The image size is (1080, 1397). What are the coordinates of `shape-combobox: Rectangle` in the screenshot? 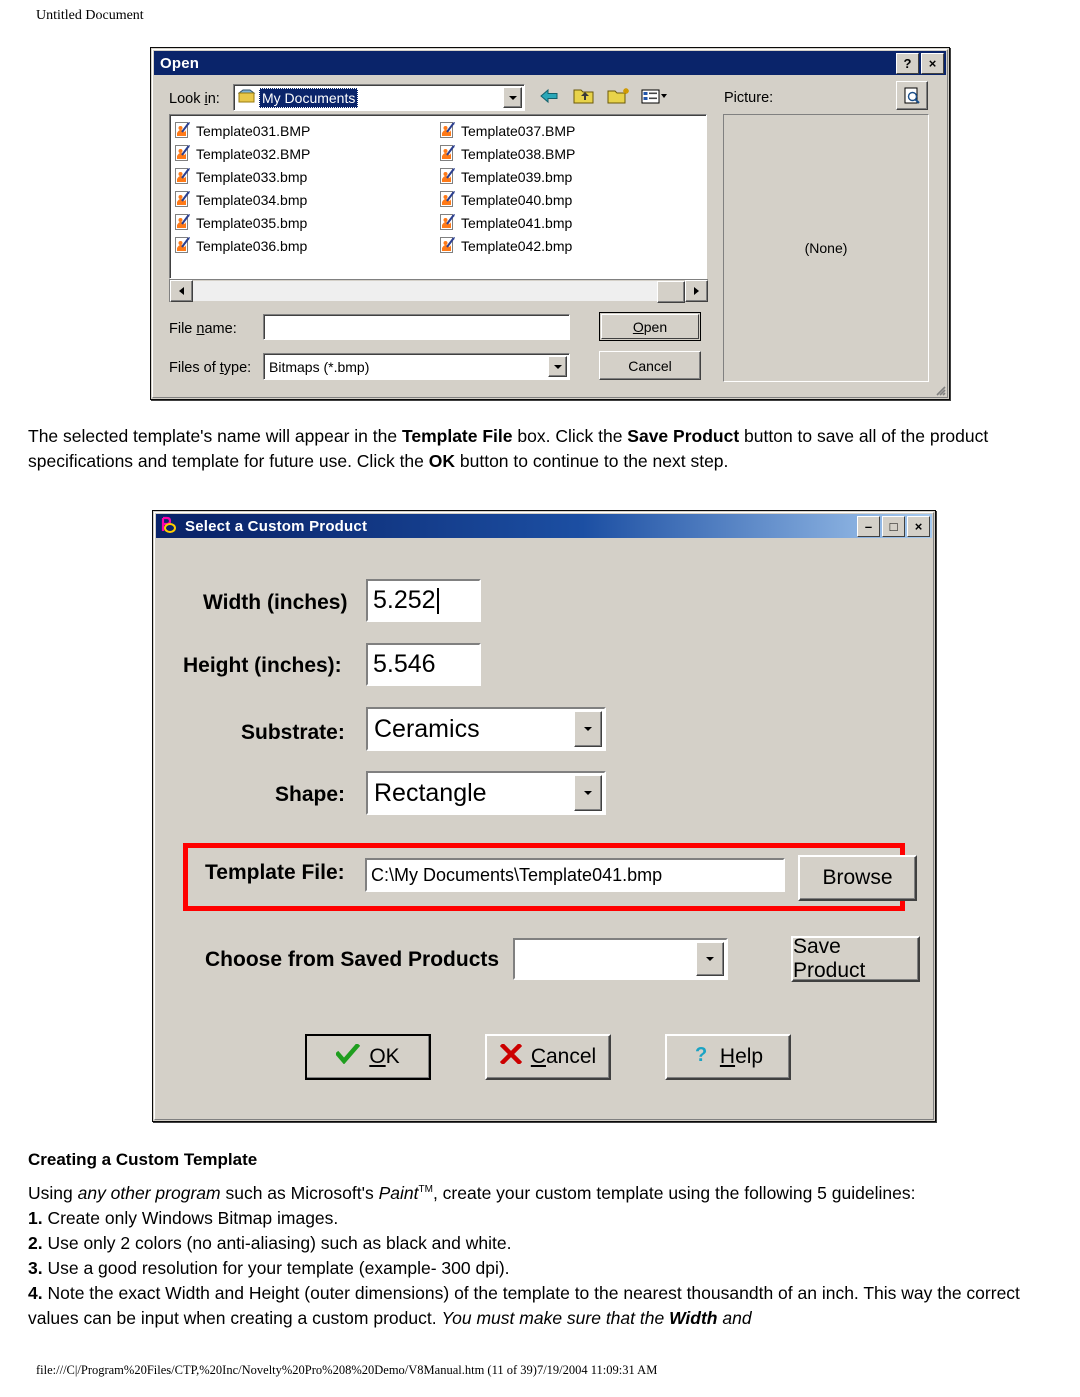 It's located at (486, 793).